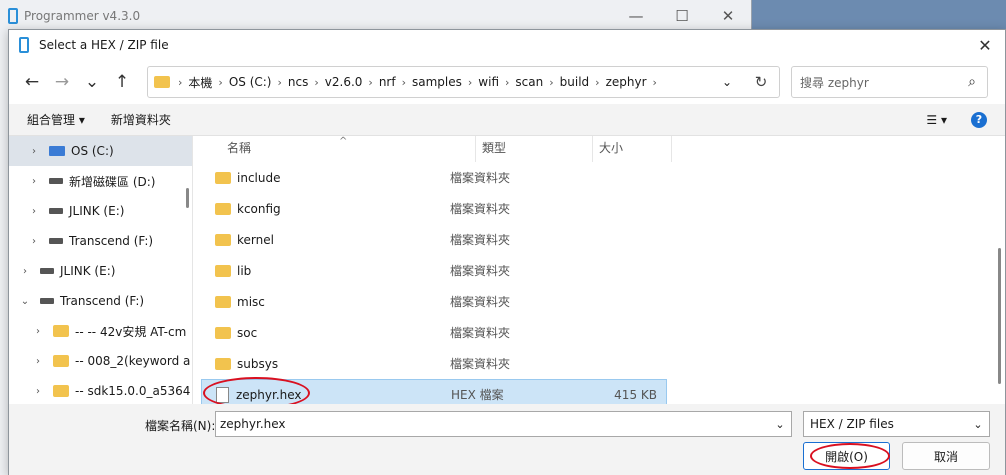  I want to click on breadcrumb-wifi: wifi, so click(488, 82).